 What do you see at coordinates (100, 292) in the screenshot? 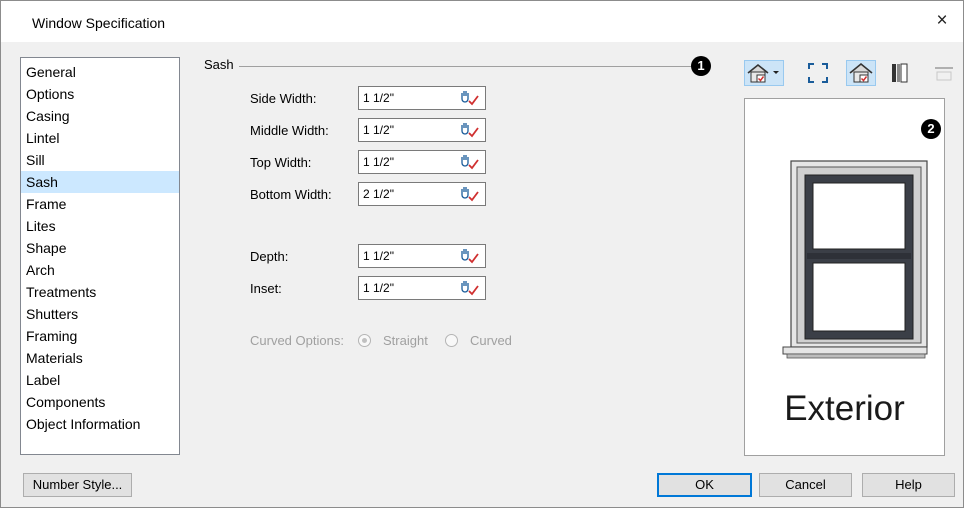
I see `nav-item-treatments: Treatments` at bounding box center [100, 292].